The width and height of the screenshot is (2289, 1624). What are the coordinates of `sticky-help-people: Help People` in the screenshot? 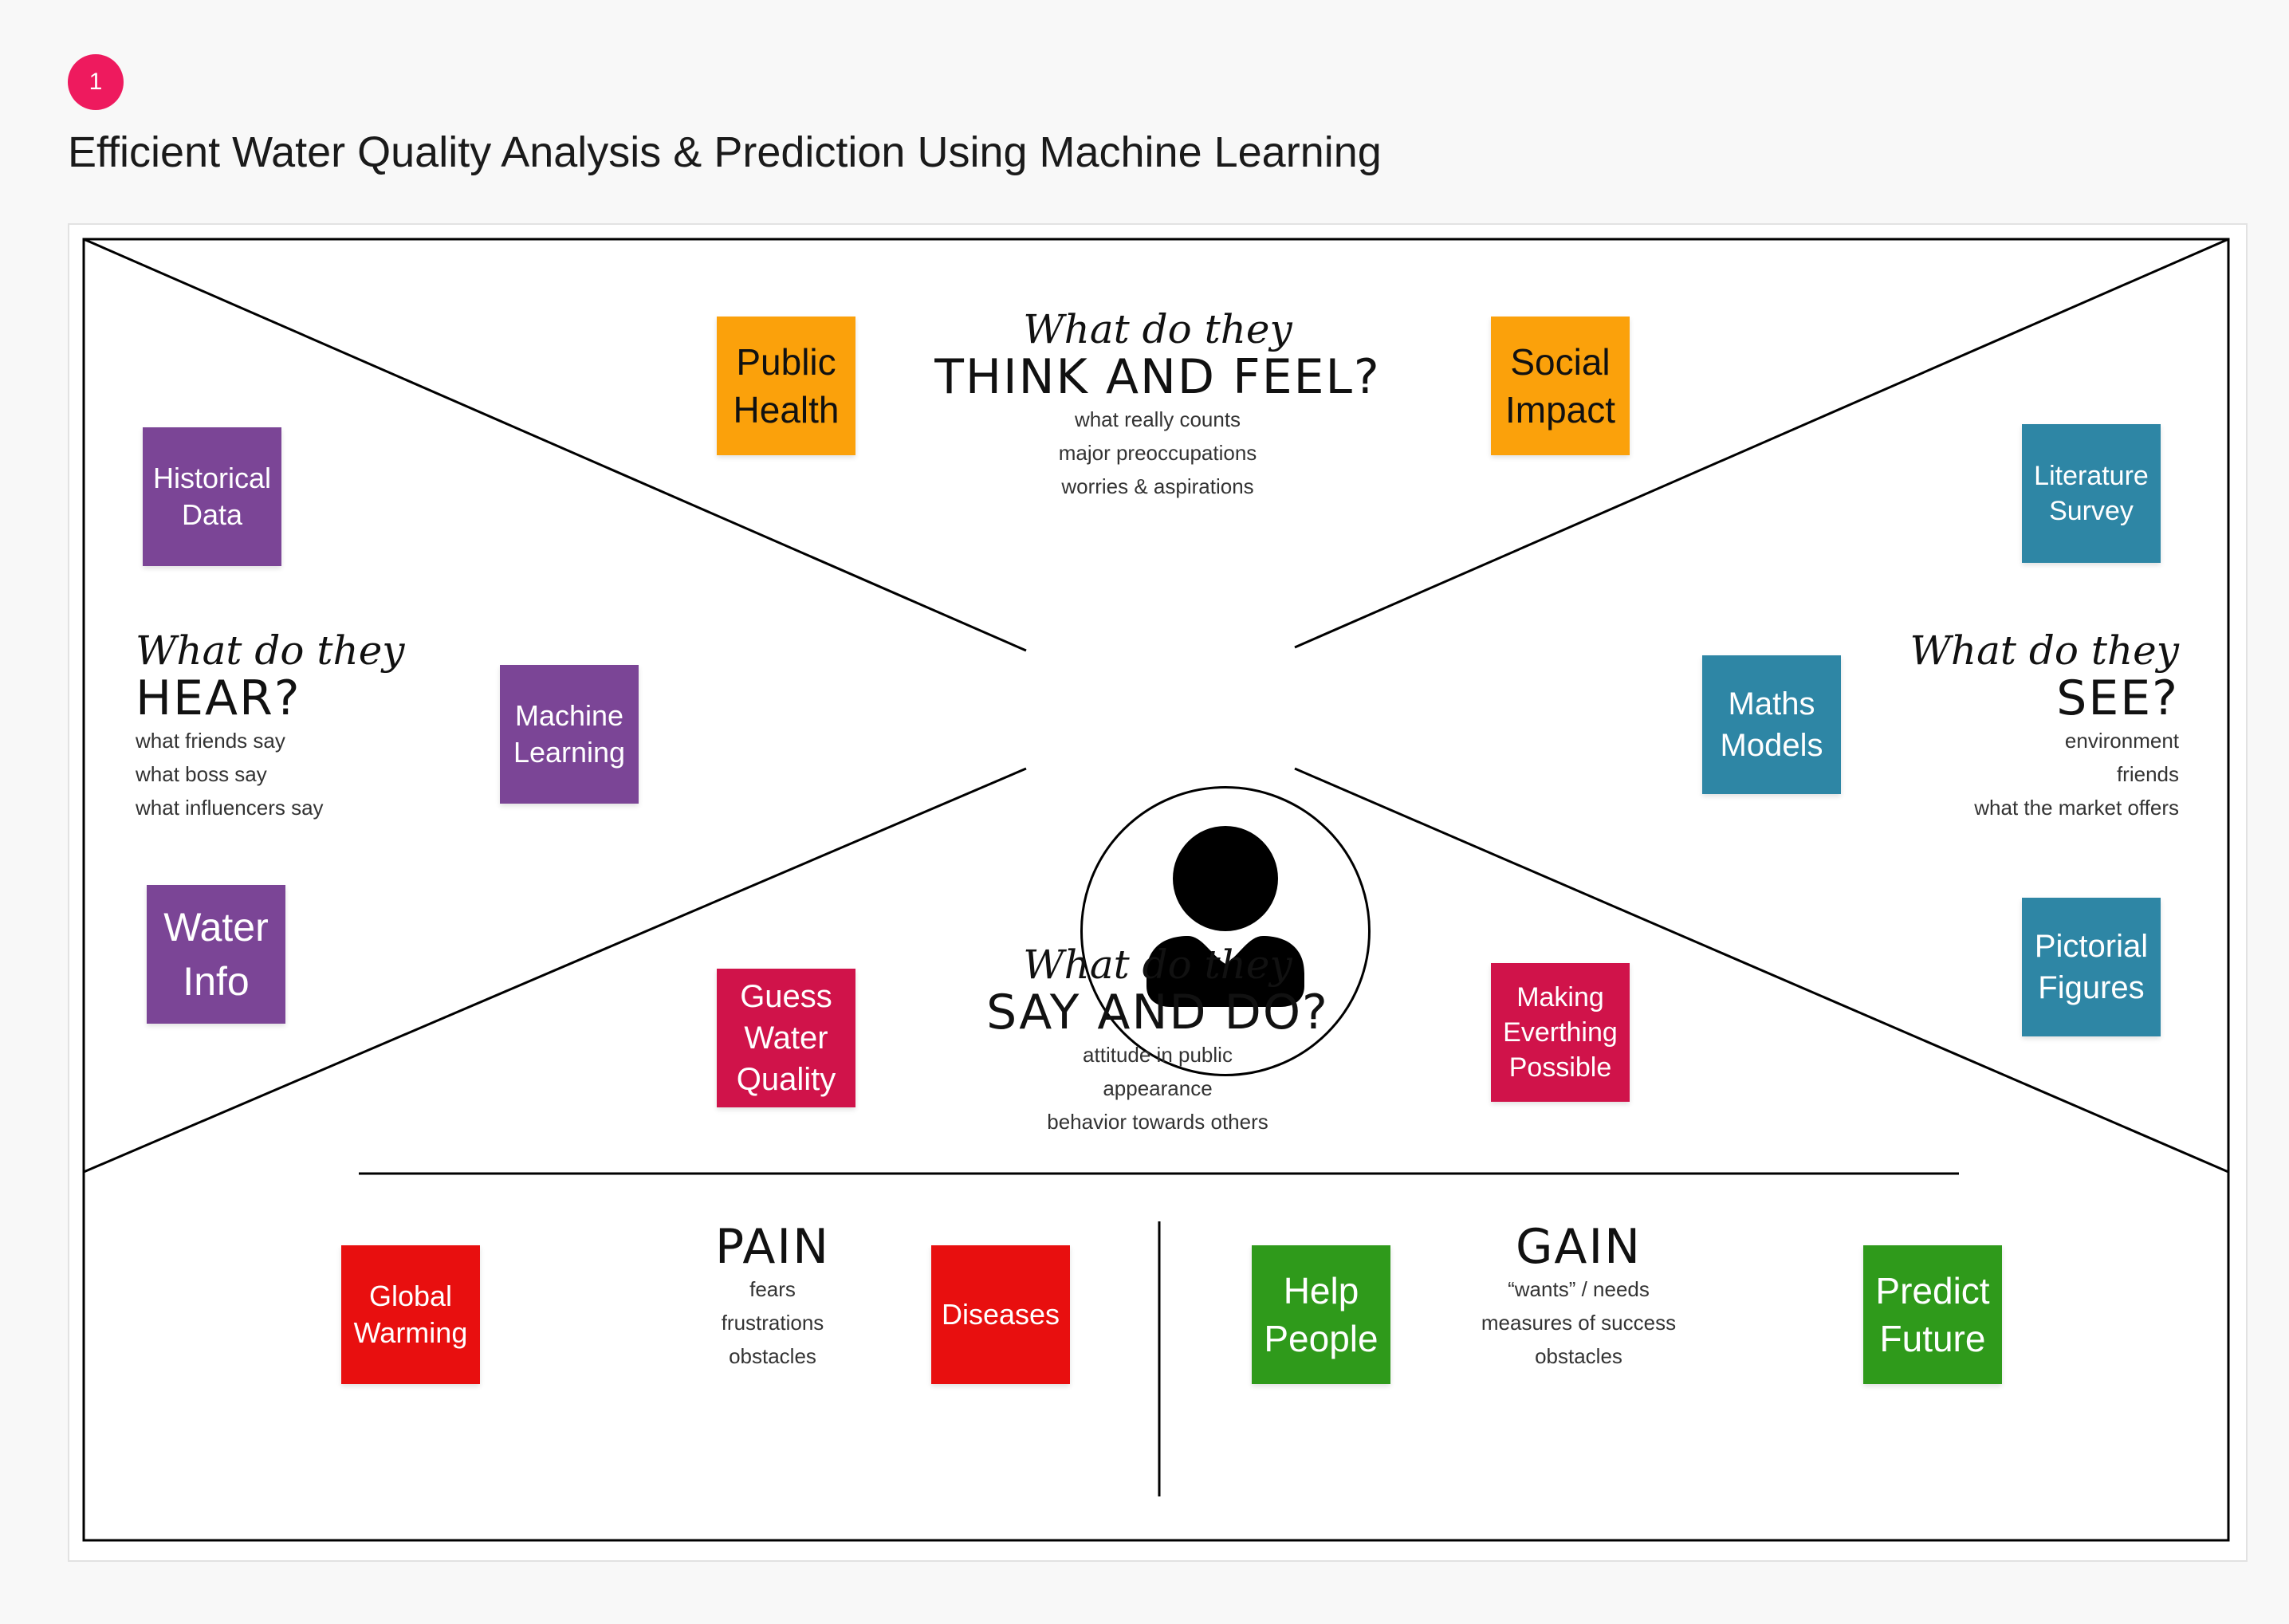 It's located at (1321, 1314).